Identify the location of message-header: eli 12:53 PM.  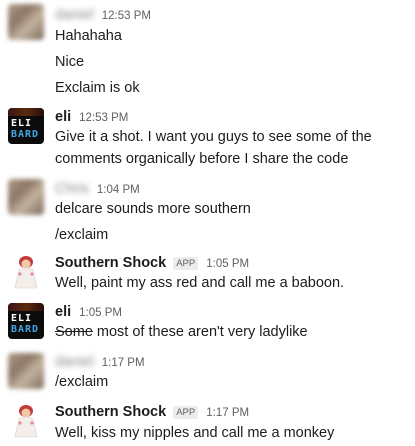
(91, 117).